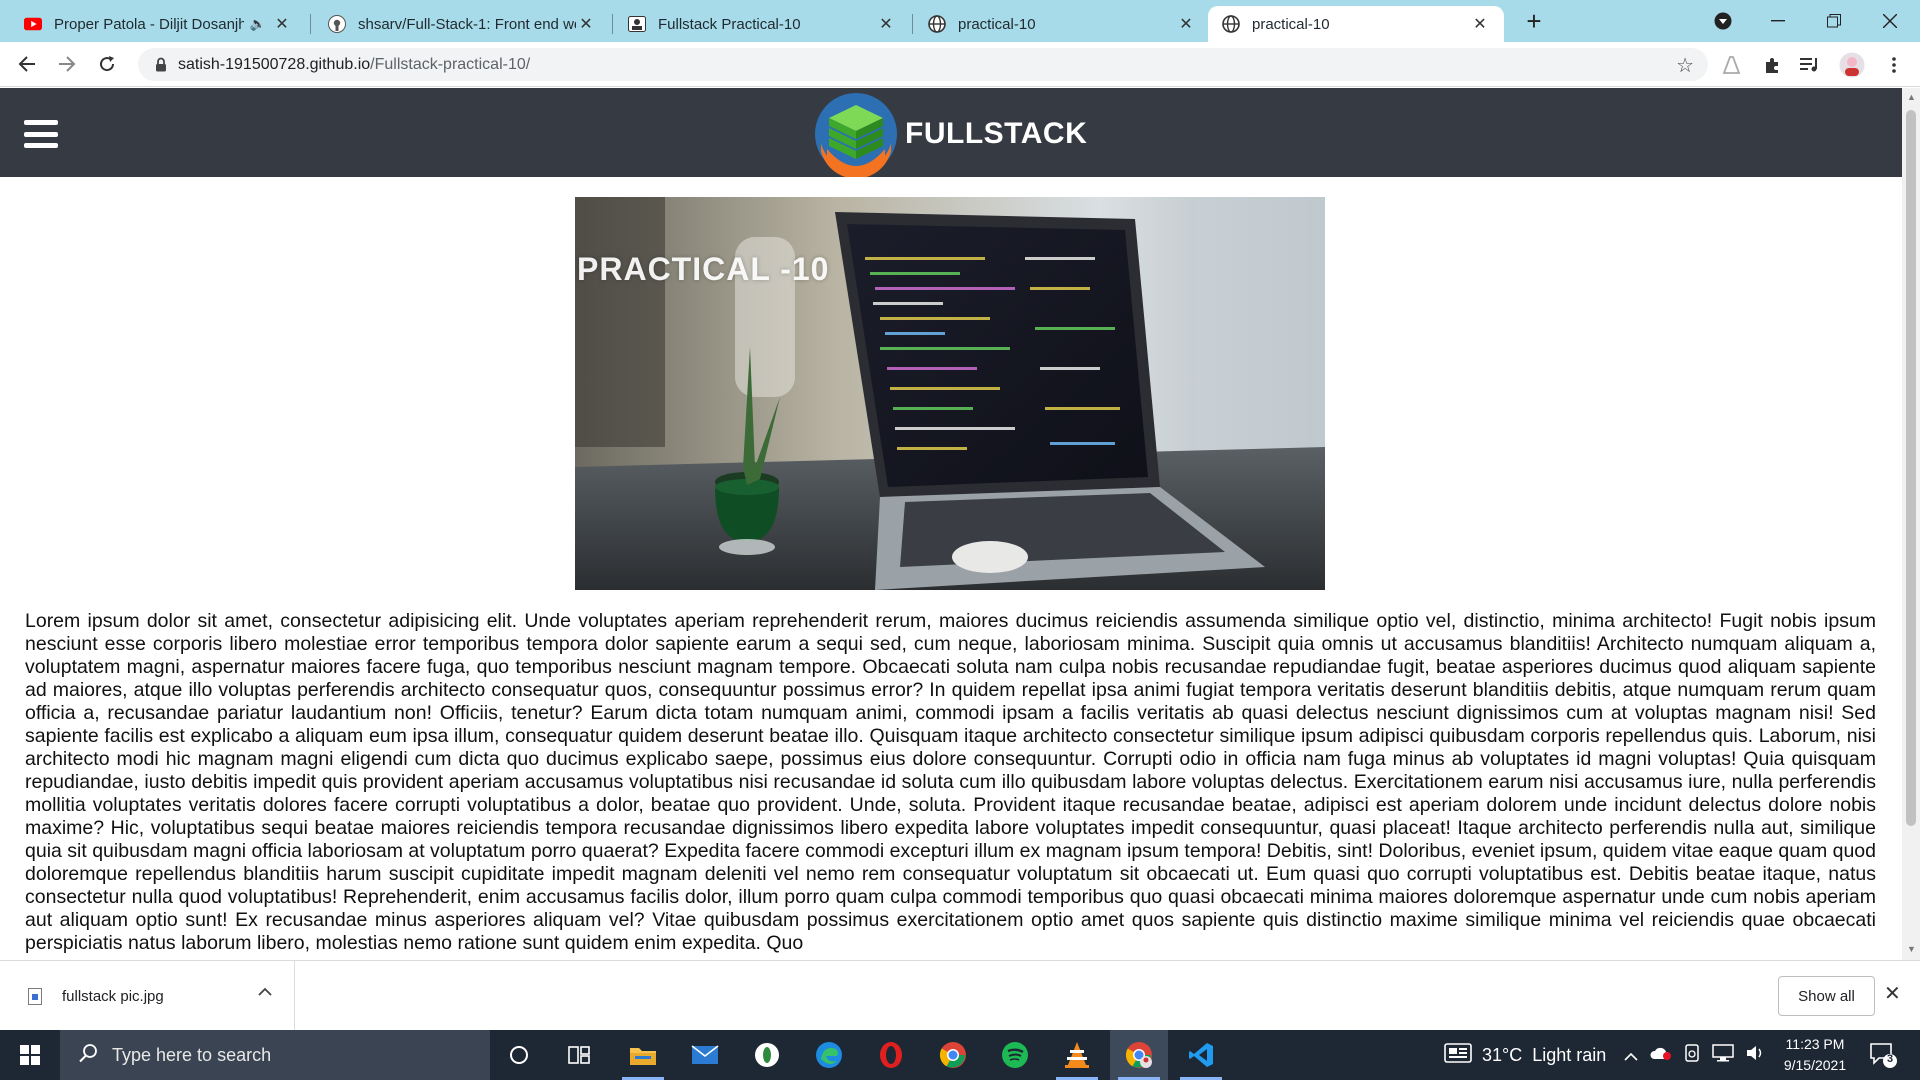 The height and width of the screenshot is (1080, 1920). Describe the element at coordinates (891, 1055) in the screenshot. I see `opera-icon` at that location.